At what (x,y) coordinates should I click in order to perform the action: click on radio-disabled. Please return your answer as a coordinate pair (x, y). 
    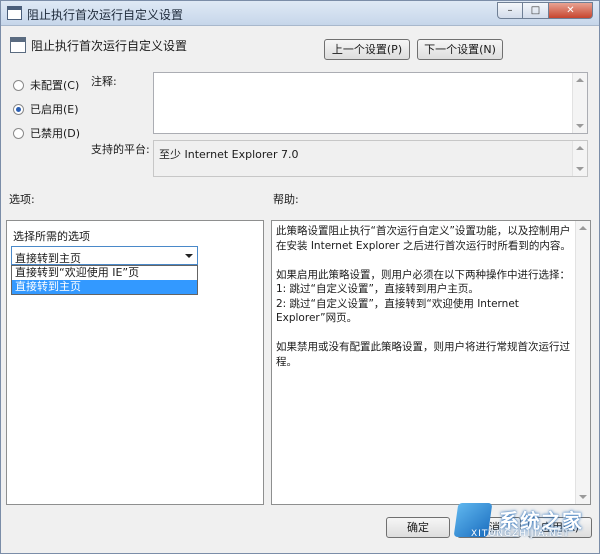
    Looking at the image, I should click on (18, 133).